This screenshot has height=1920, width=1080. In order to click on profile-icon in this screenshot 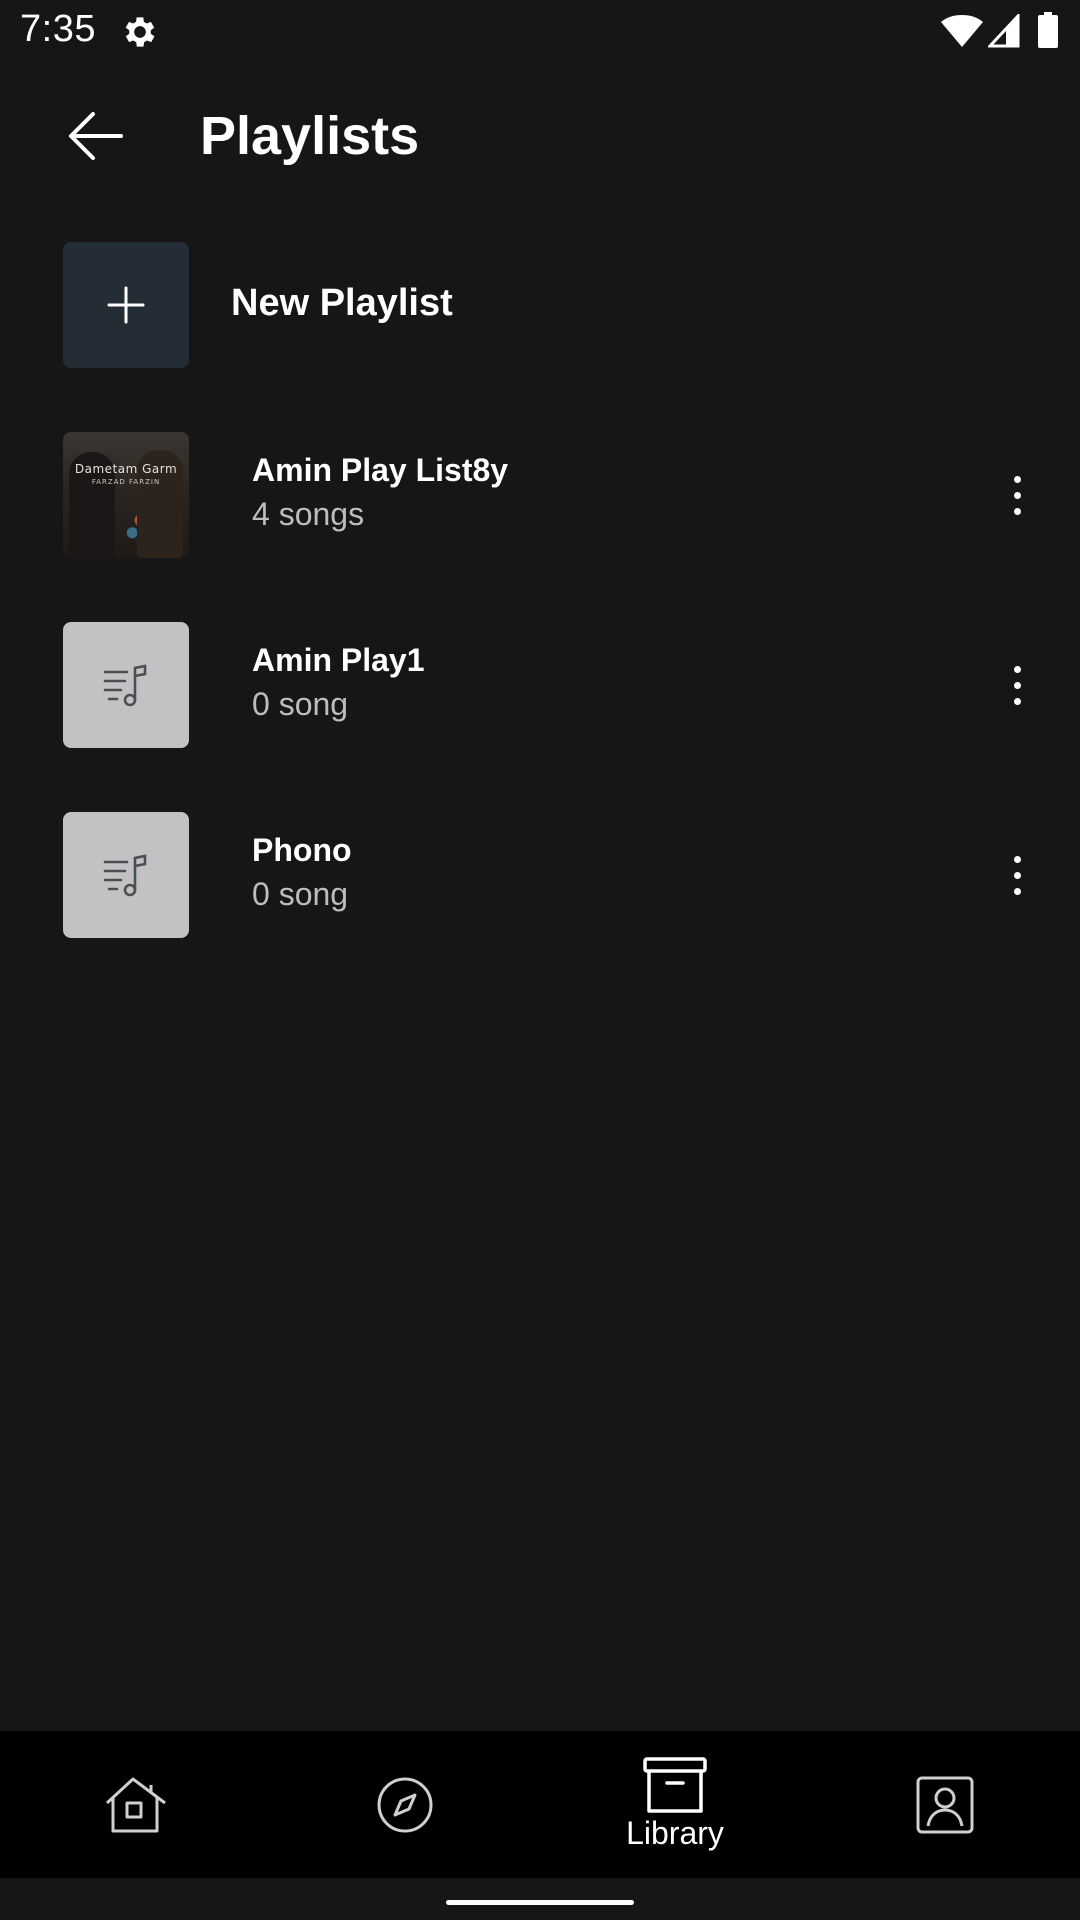, I will do `click(945, 1804)`.